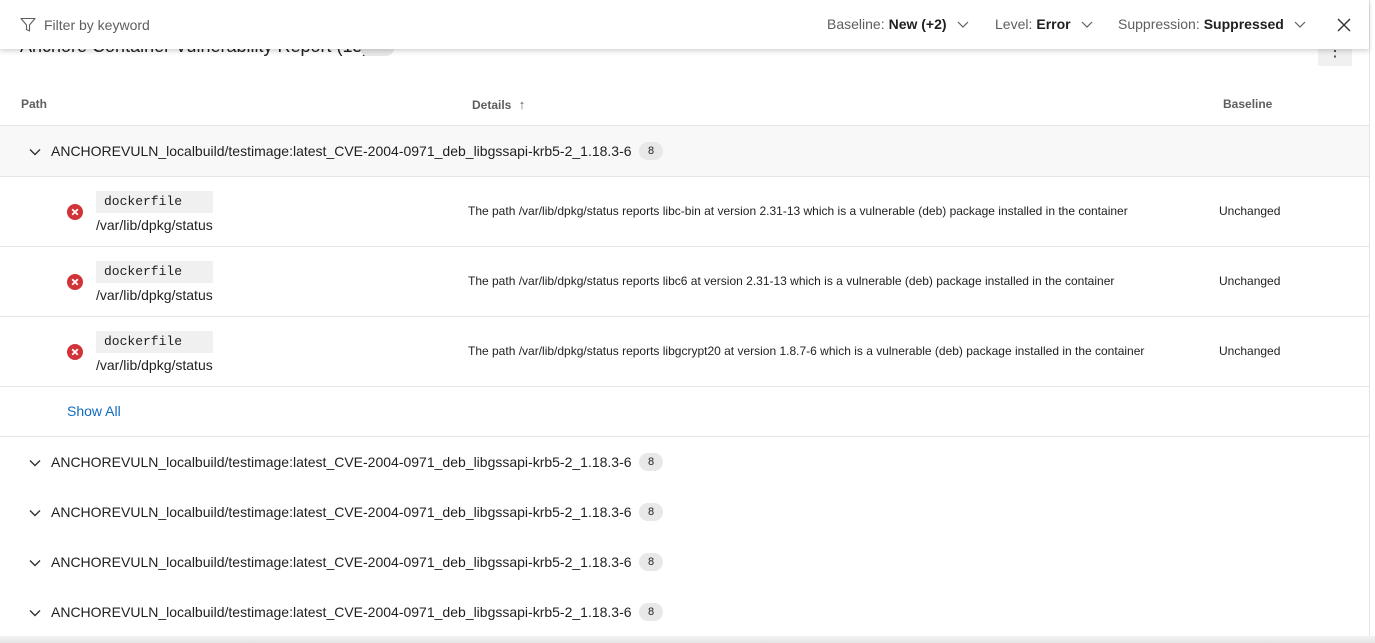 Image resolution: width=1375 pixels, height=643 pixels. What do you see at coordinates (1159, 24) in the screenshot?
I see `suppression-dropdown-label: Suppression:` at bounding box center [1159, 24].